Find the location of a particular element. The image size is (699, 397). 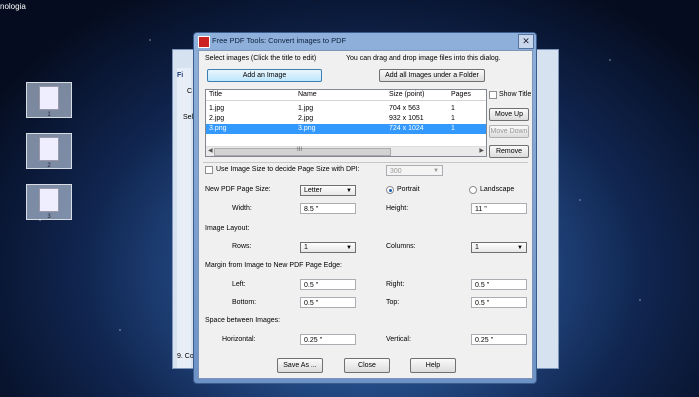

vertical-label: Vertical: is located at coordinates (398, 339).